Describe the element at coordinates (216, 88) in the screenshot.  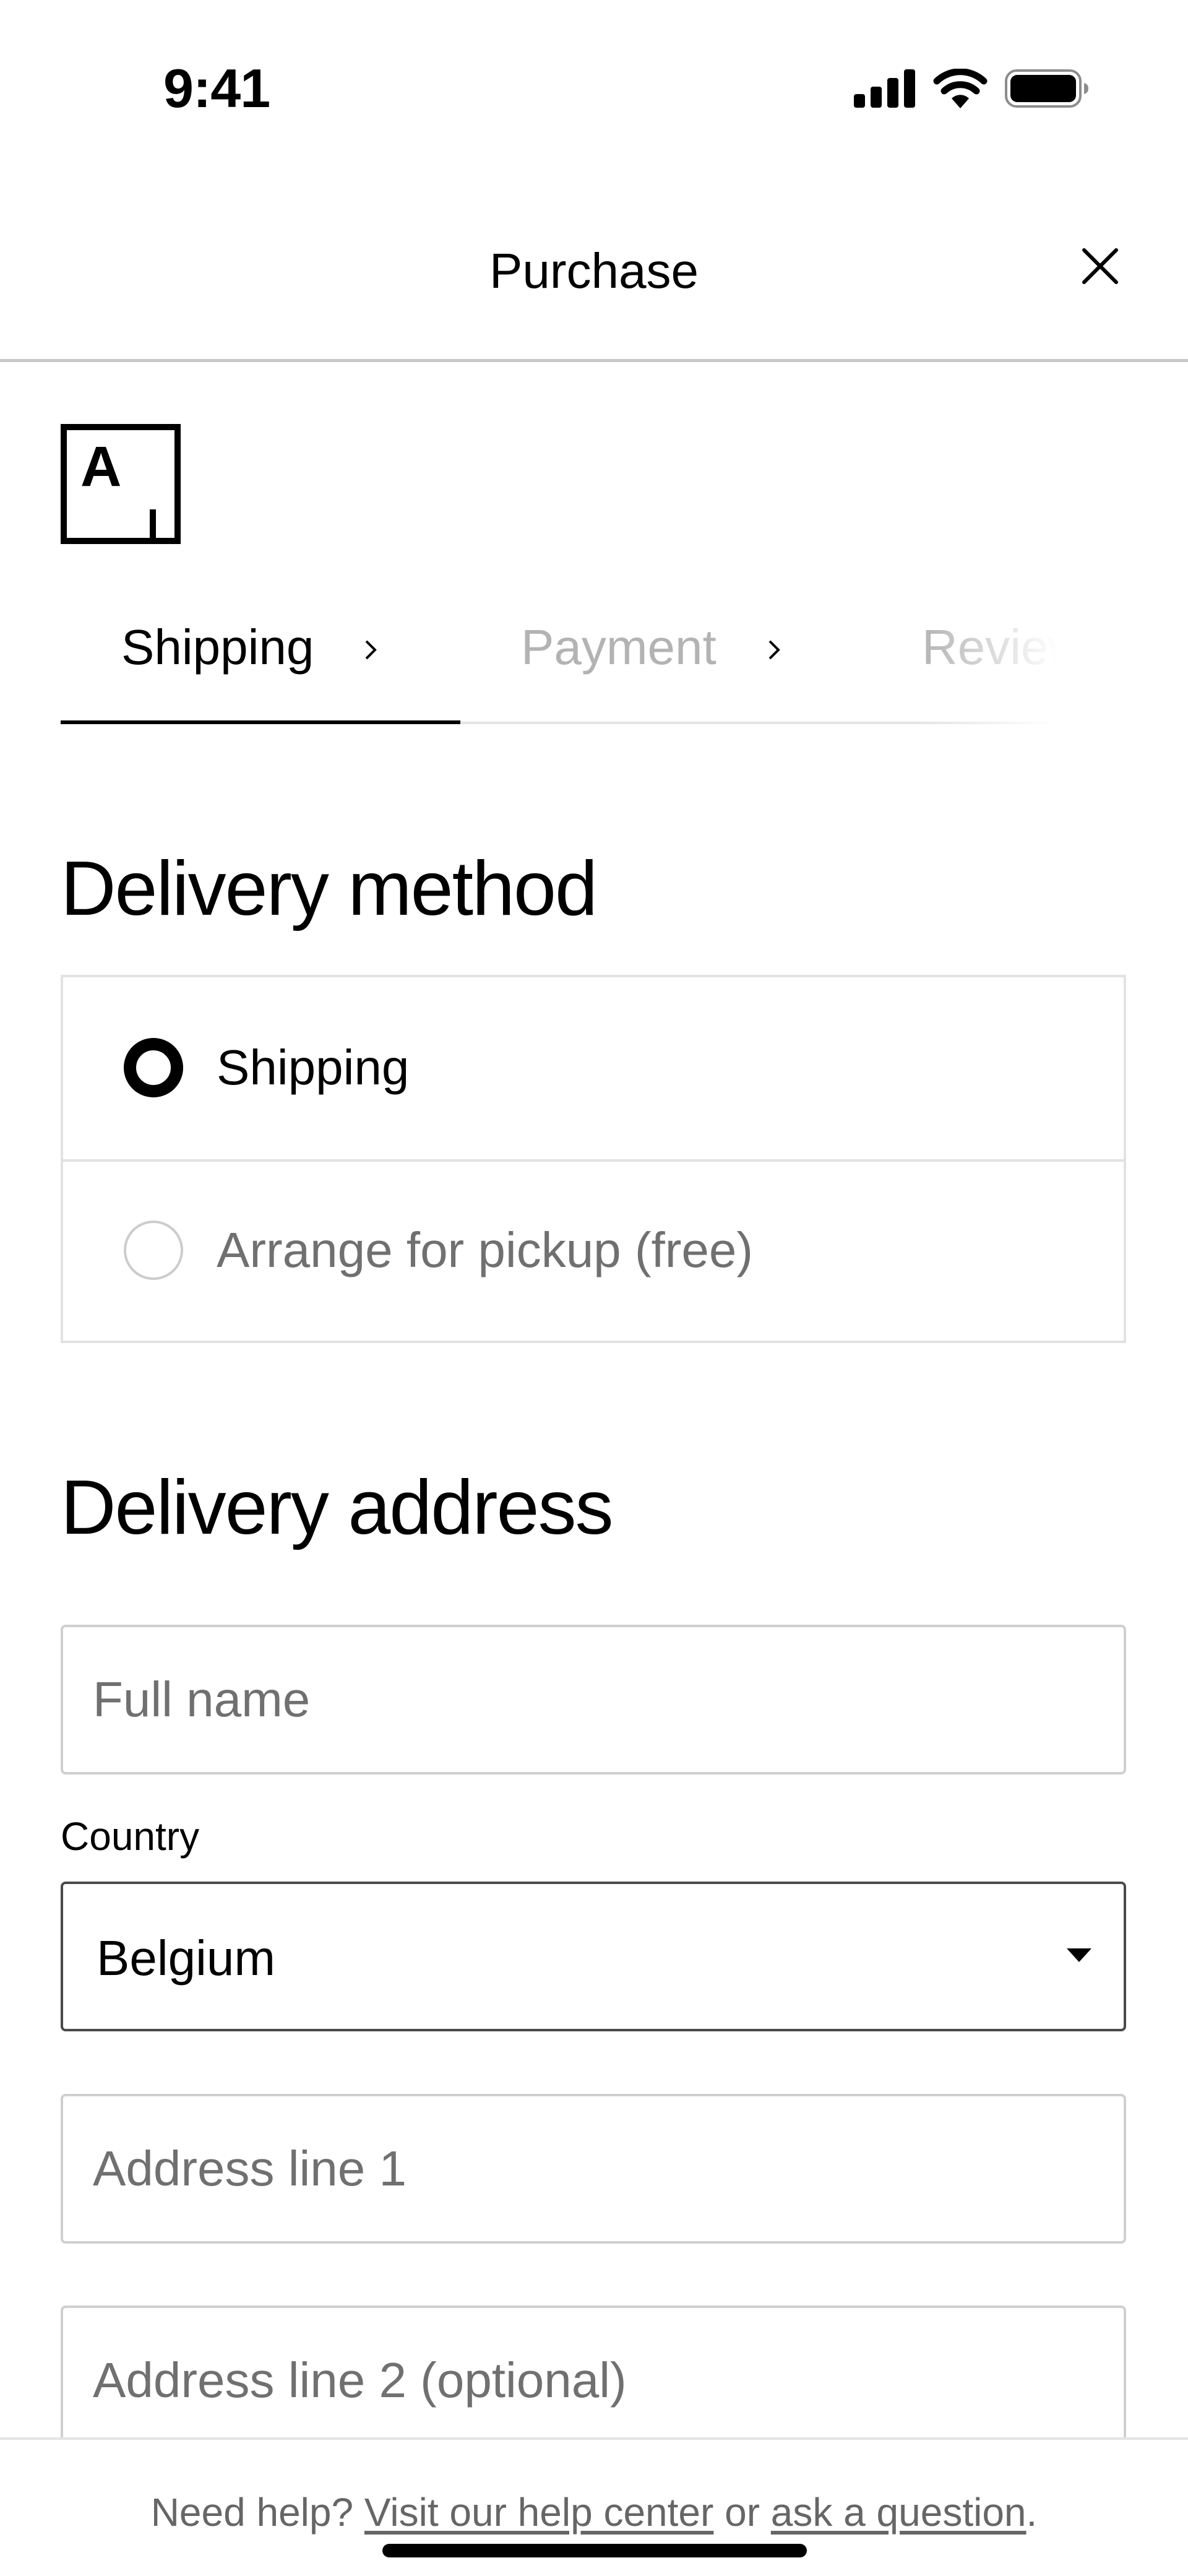
I see `status-time: 9:41` at that location.